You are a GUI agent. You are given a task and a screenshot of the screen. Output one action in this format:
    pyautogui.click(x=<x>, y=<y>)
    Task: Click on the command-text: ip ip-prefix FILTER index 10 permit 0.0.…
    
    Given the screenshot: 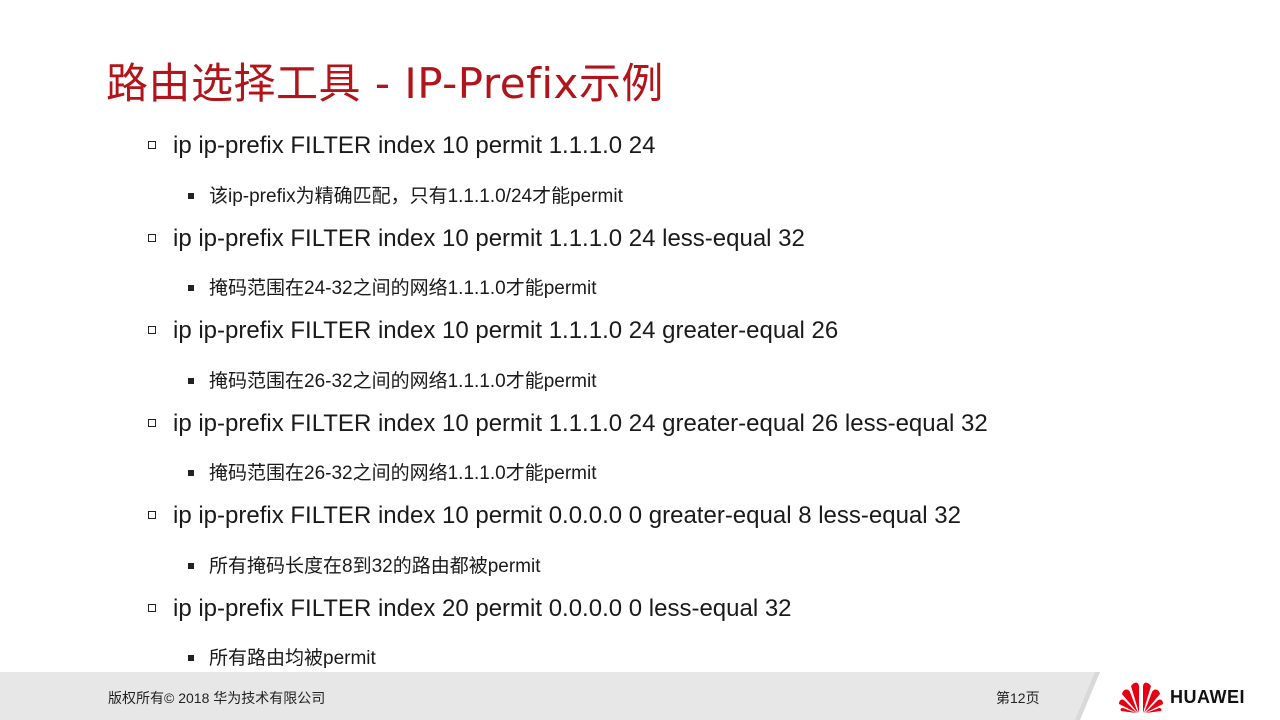 What is the action you would take?
    pyautogui.click(x=567, y=515)
    